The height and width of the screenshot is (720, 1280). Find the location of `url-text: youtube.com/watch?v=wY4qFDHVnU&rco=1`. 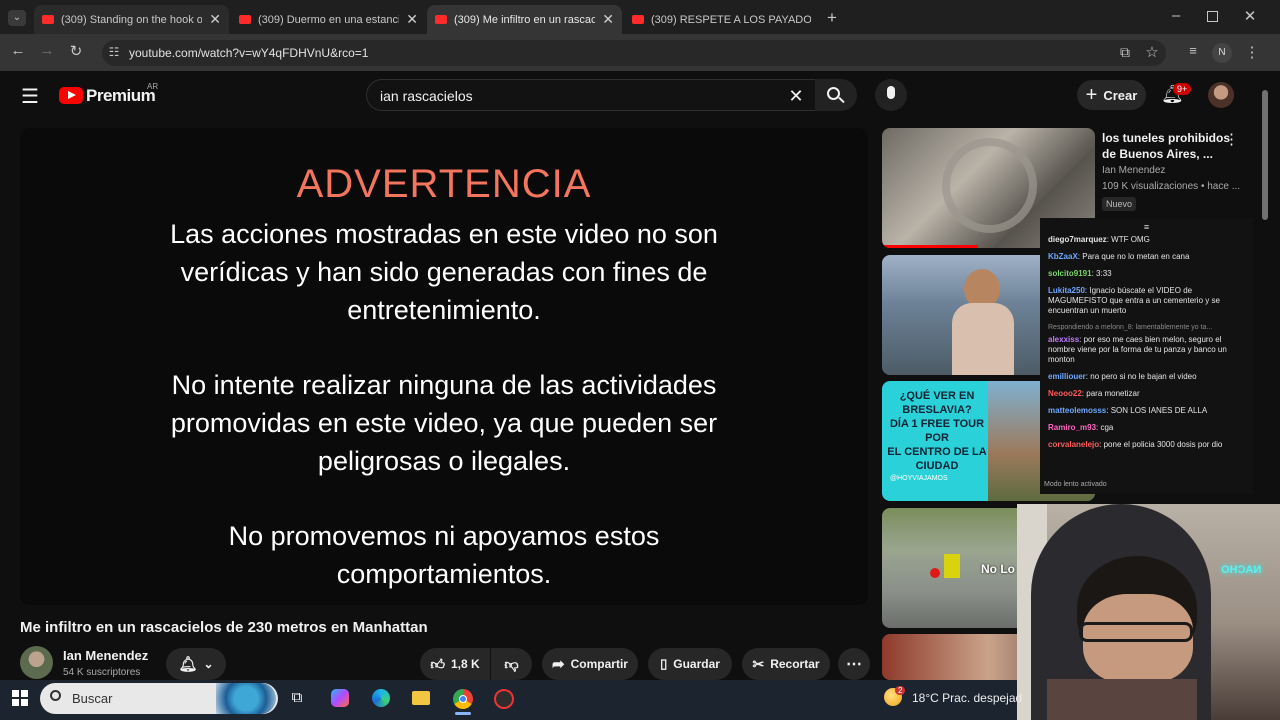

url-text: youtube.com/watch?v=wY4qFDHVnU&rco=1 is located at coordinates (249, 53).